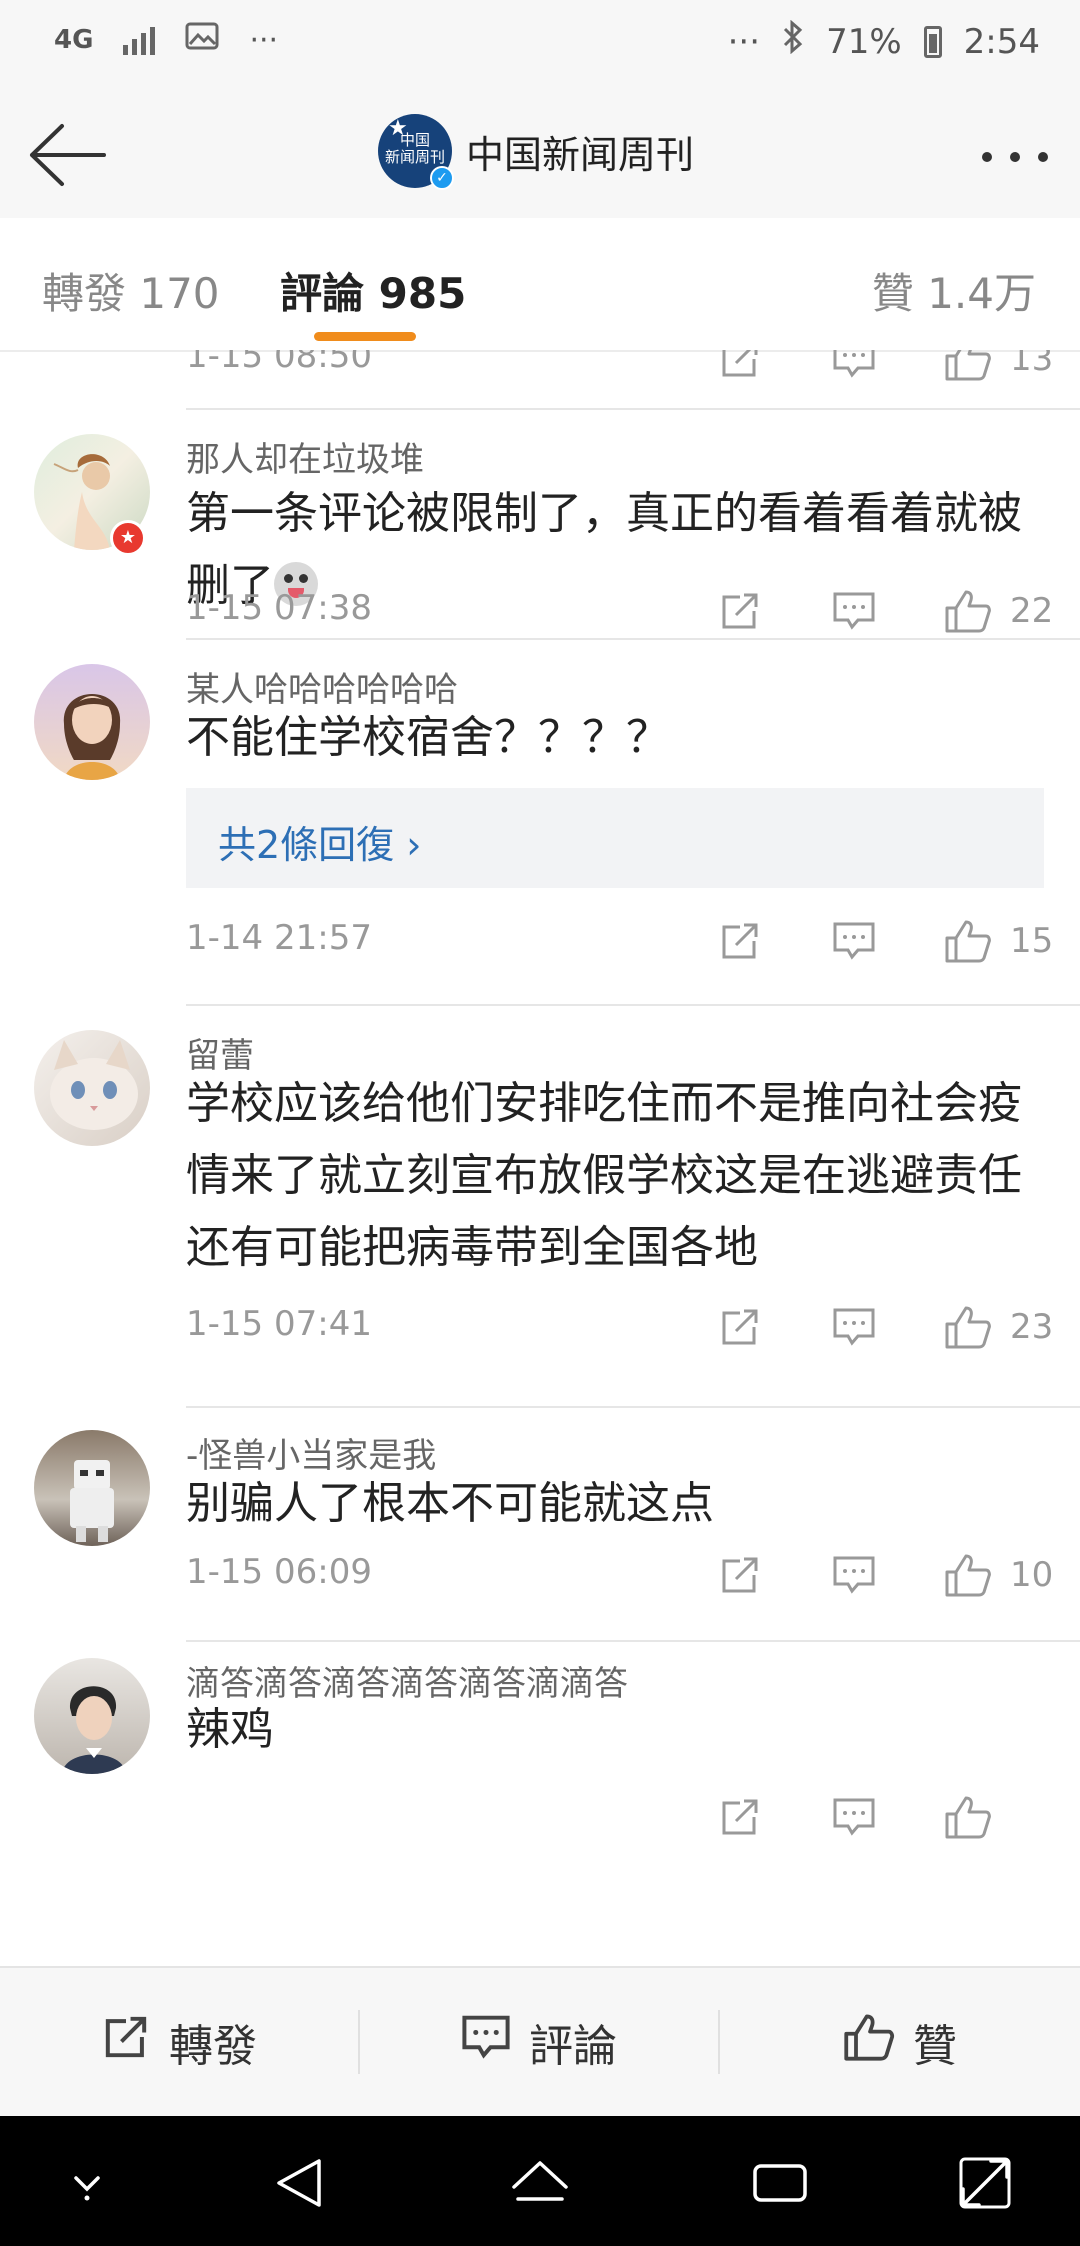 This screenshot has width=1080, height=2246. What do you see at coordinates (540, 46) in the screenshot?
I see `status-bar: 4G ··· ··· 71% 2:54` at bounding box center [540, 46].